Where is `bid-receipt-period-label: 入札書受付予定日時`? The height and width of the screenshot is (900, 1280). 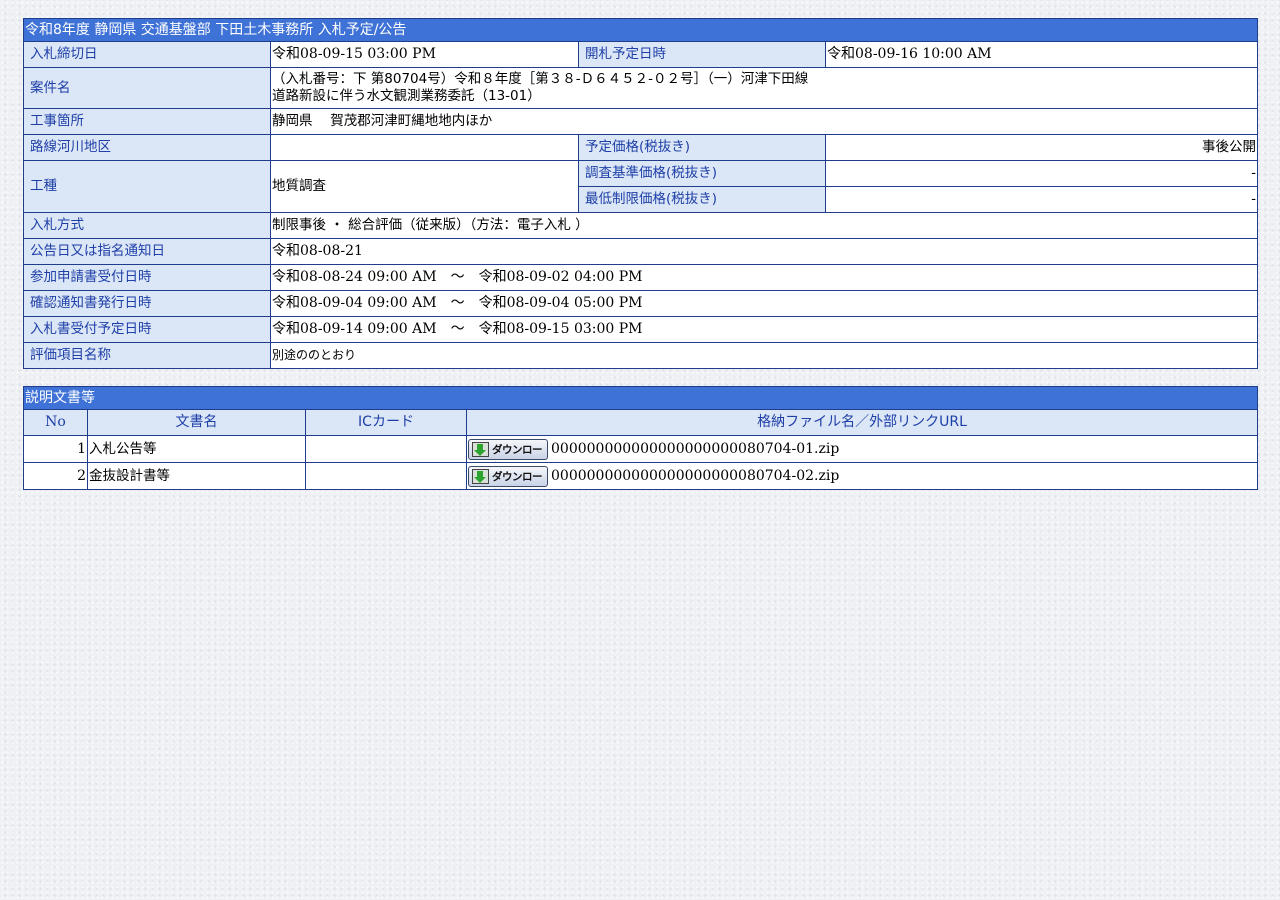 bid-receipt-period-label: 入札書受付予定日時 is located at coordinates (147, 329).